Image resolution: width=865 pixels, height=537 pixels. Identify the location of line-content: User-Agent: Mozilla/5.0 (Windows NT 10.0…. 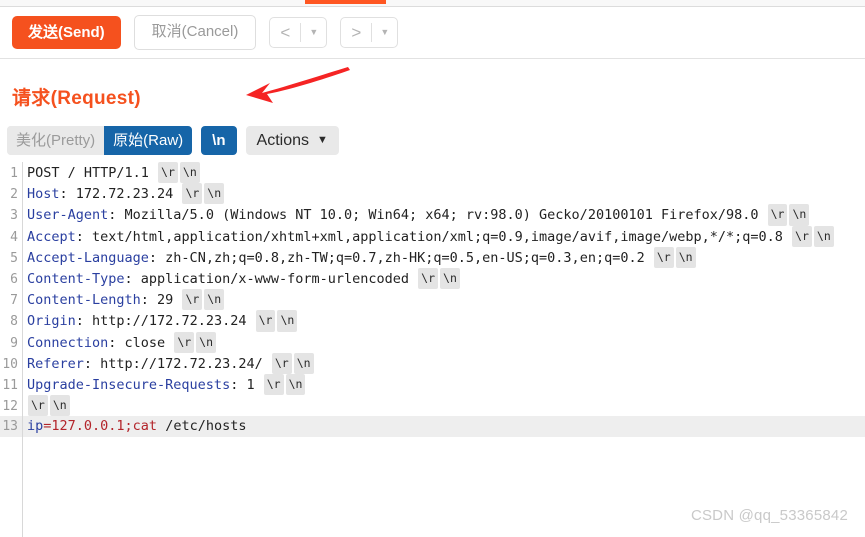
(414, 215).